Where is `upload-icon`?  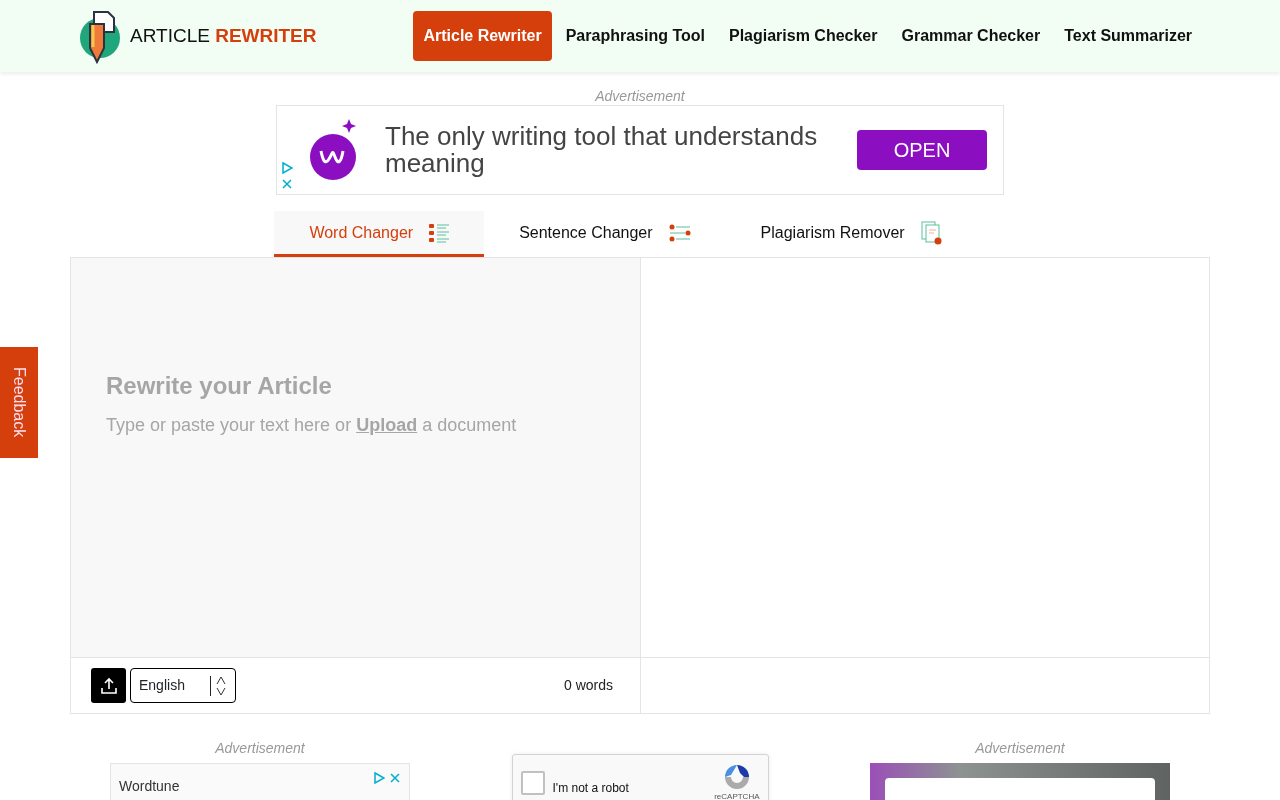
upload-icon is located at coordinates (108, 685).